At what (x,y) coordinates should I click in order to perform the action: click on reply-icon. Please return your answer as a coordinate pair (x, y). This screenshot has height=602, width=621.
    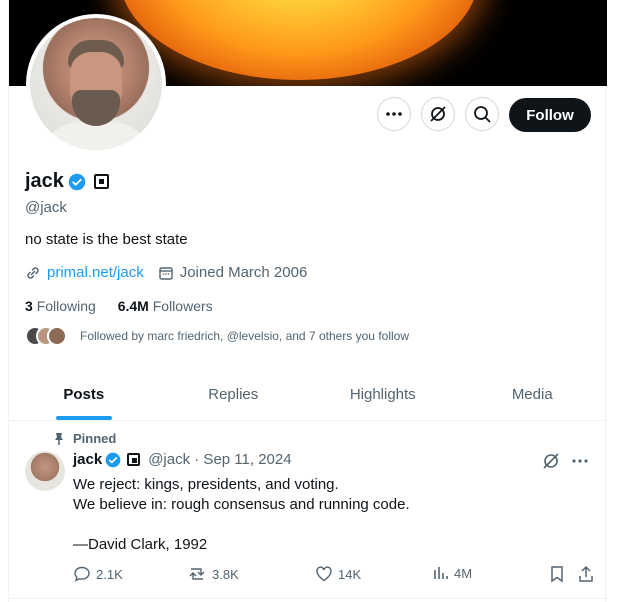
    Looking at the image, I should click on (82, 574).